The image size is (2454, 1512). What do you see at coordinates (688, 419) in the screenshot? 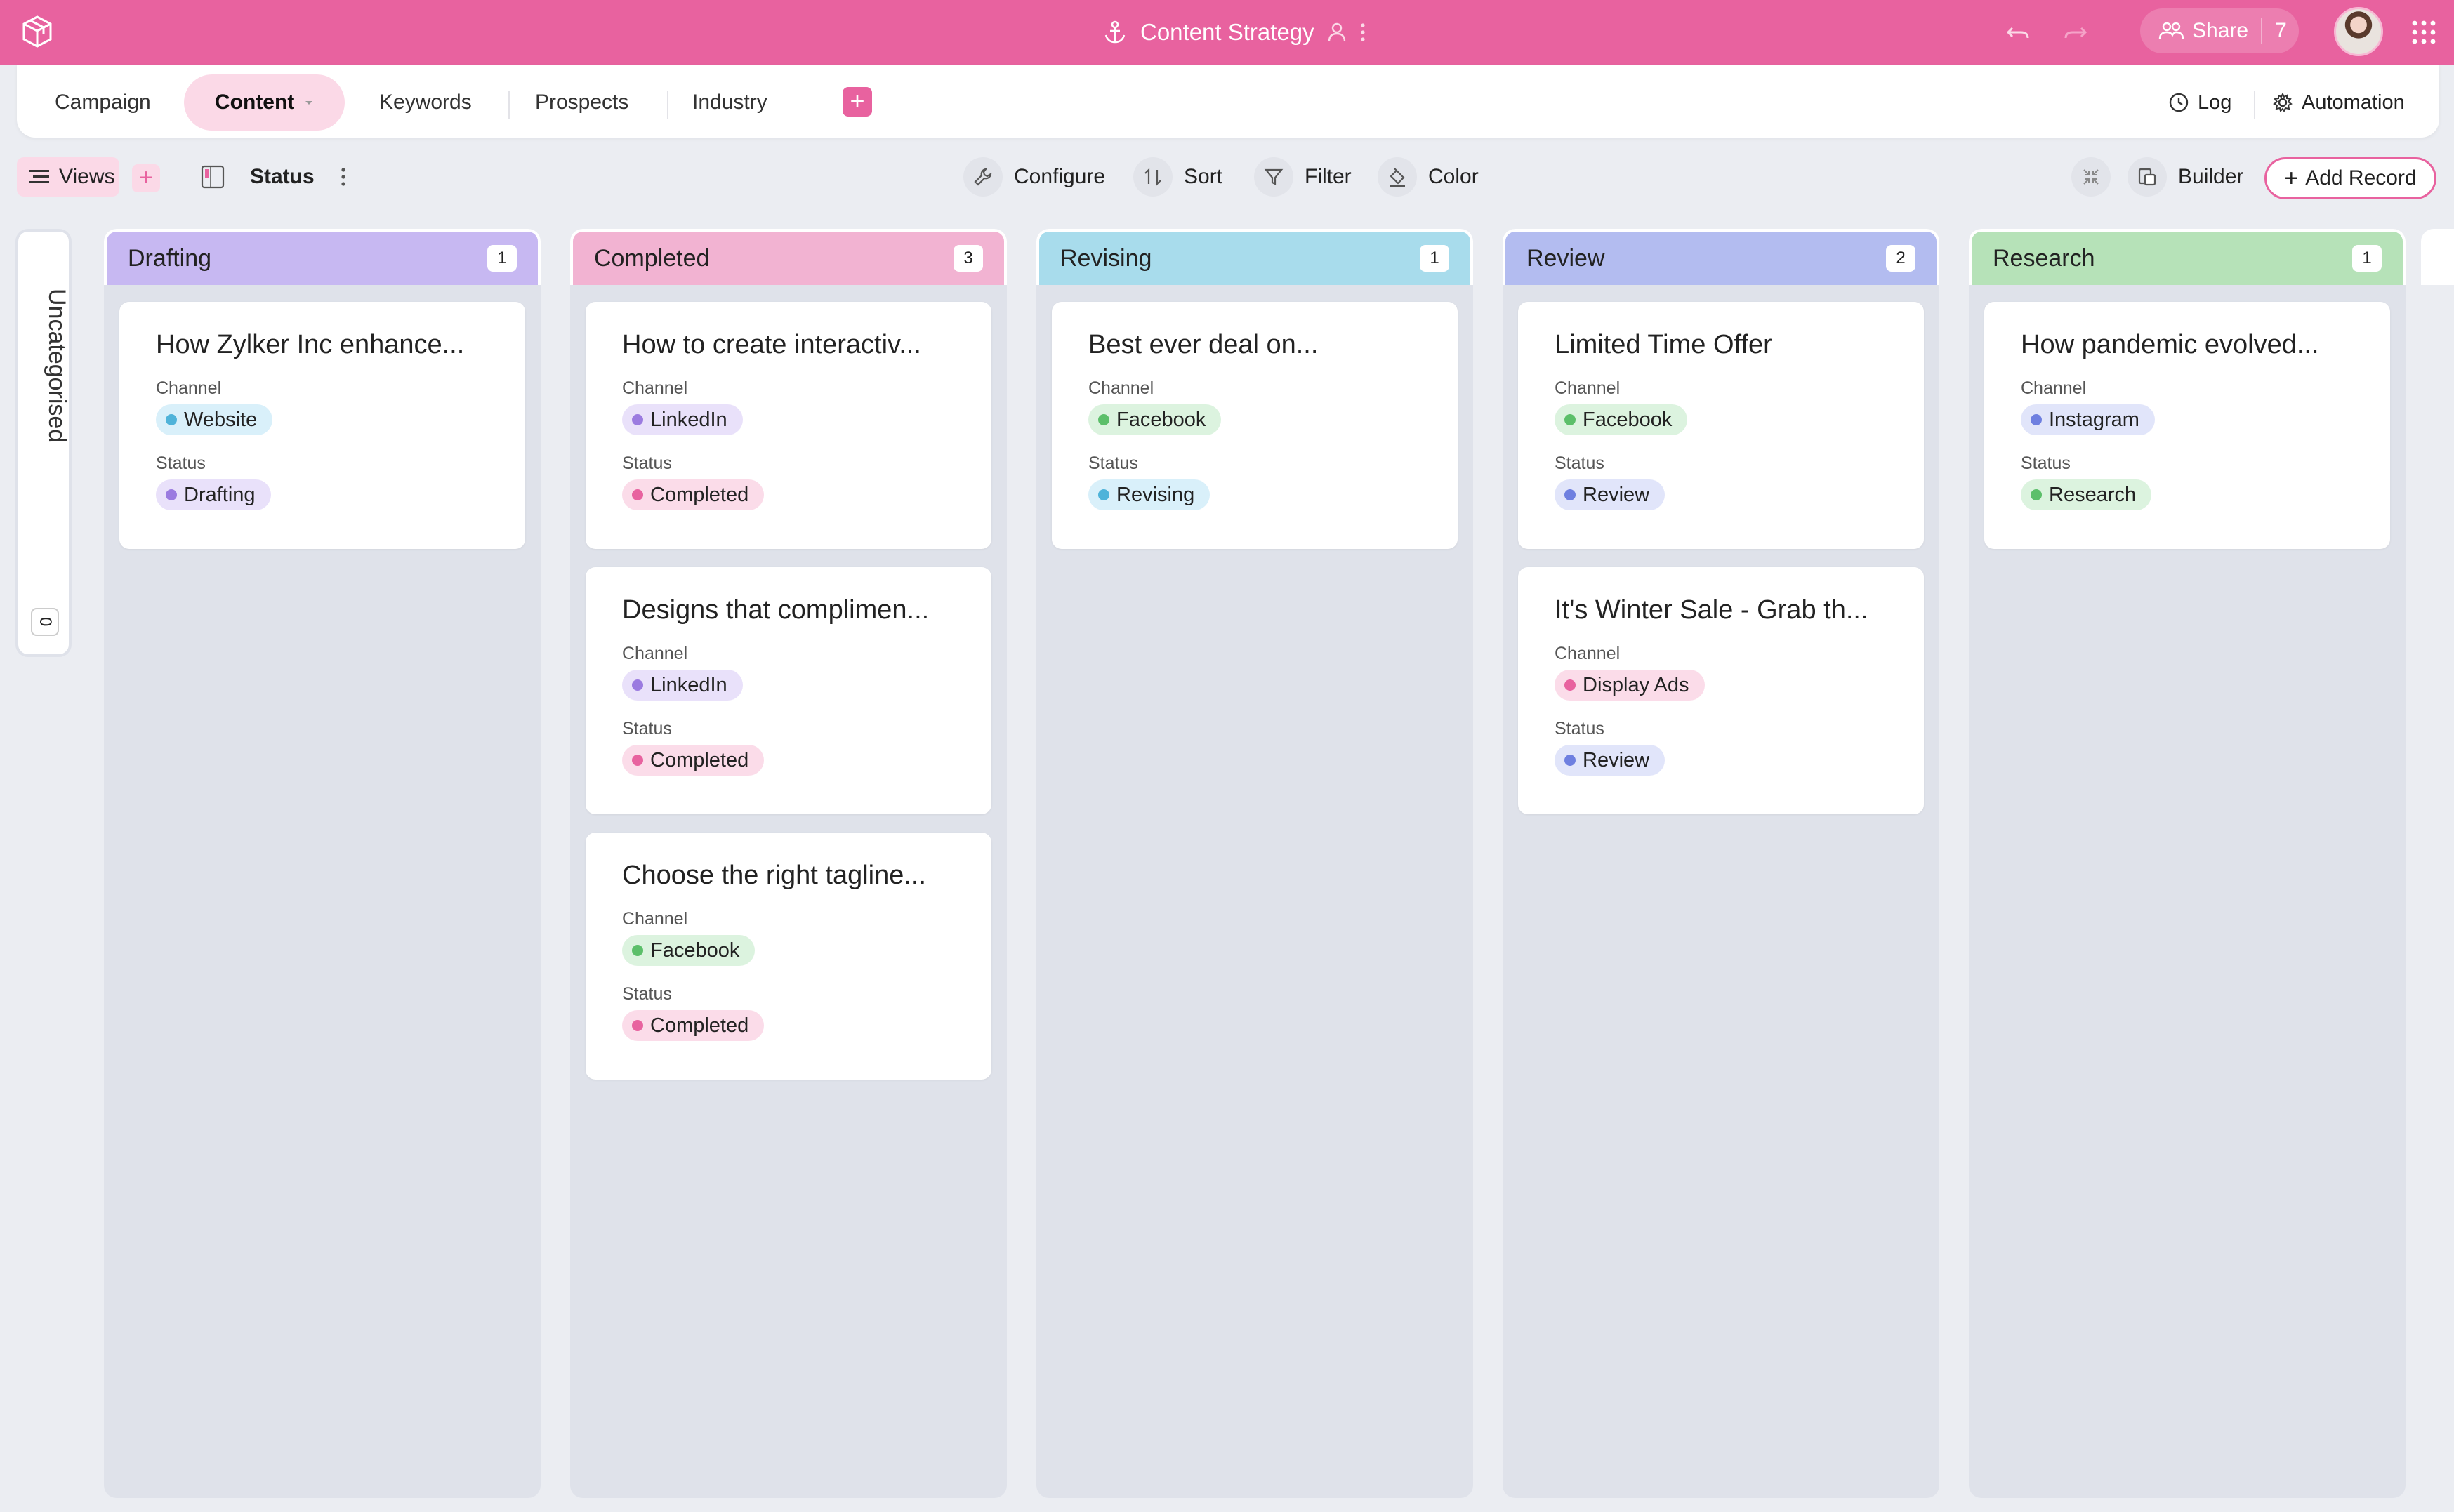
I see `channel-value: LinkedIn` at bounding box center [688, 419].